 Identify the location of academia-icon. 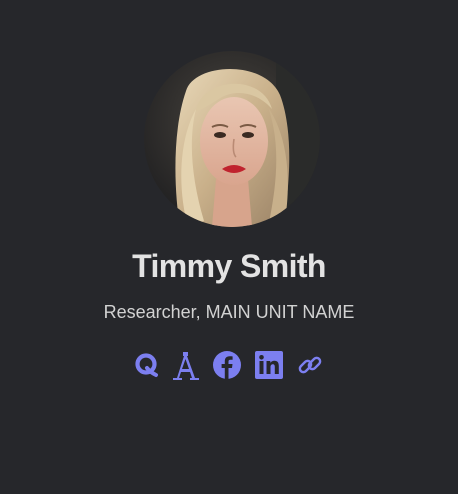
(186, 366).